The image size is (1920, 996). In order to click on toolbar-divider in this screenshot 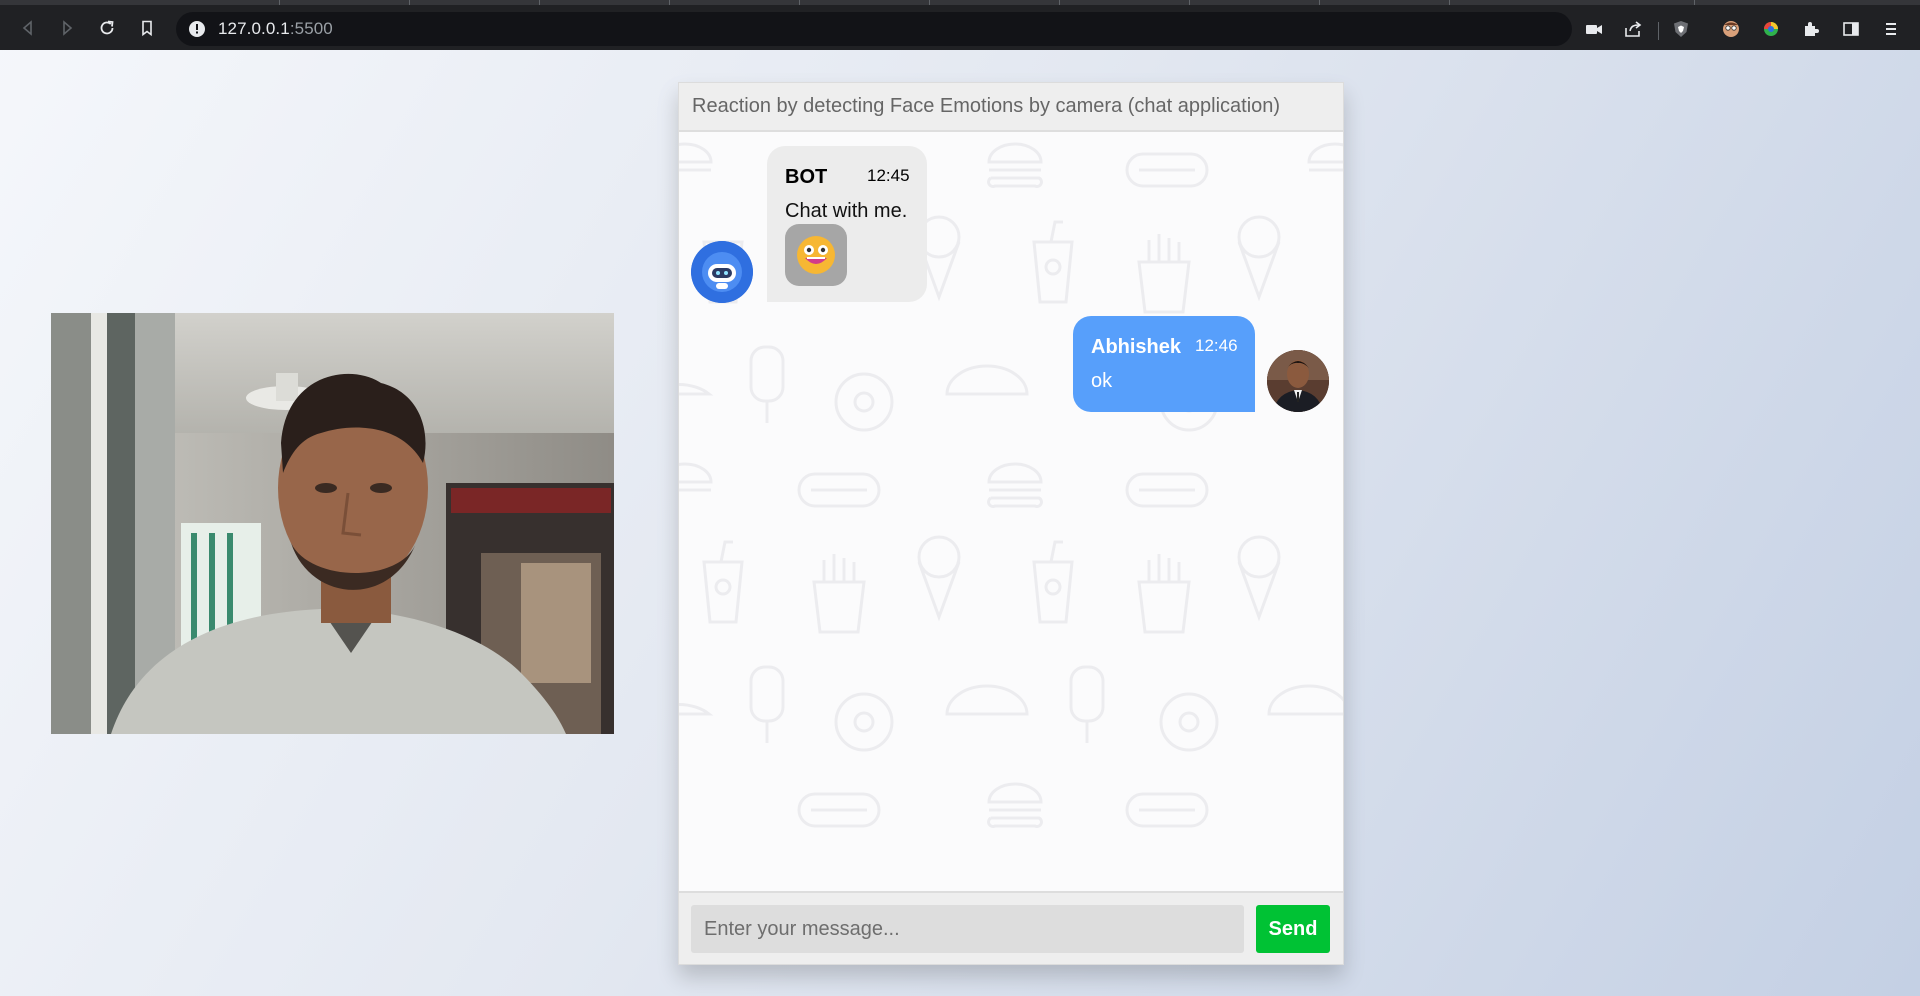, I will do `click(1658, 31)`.